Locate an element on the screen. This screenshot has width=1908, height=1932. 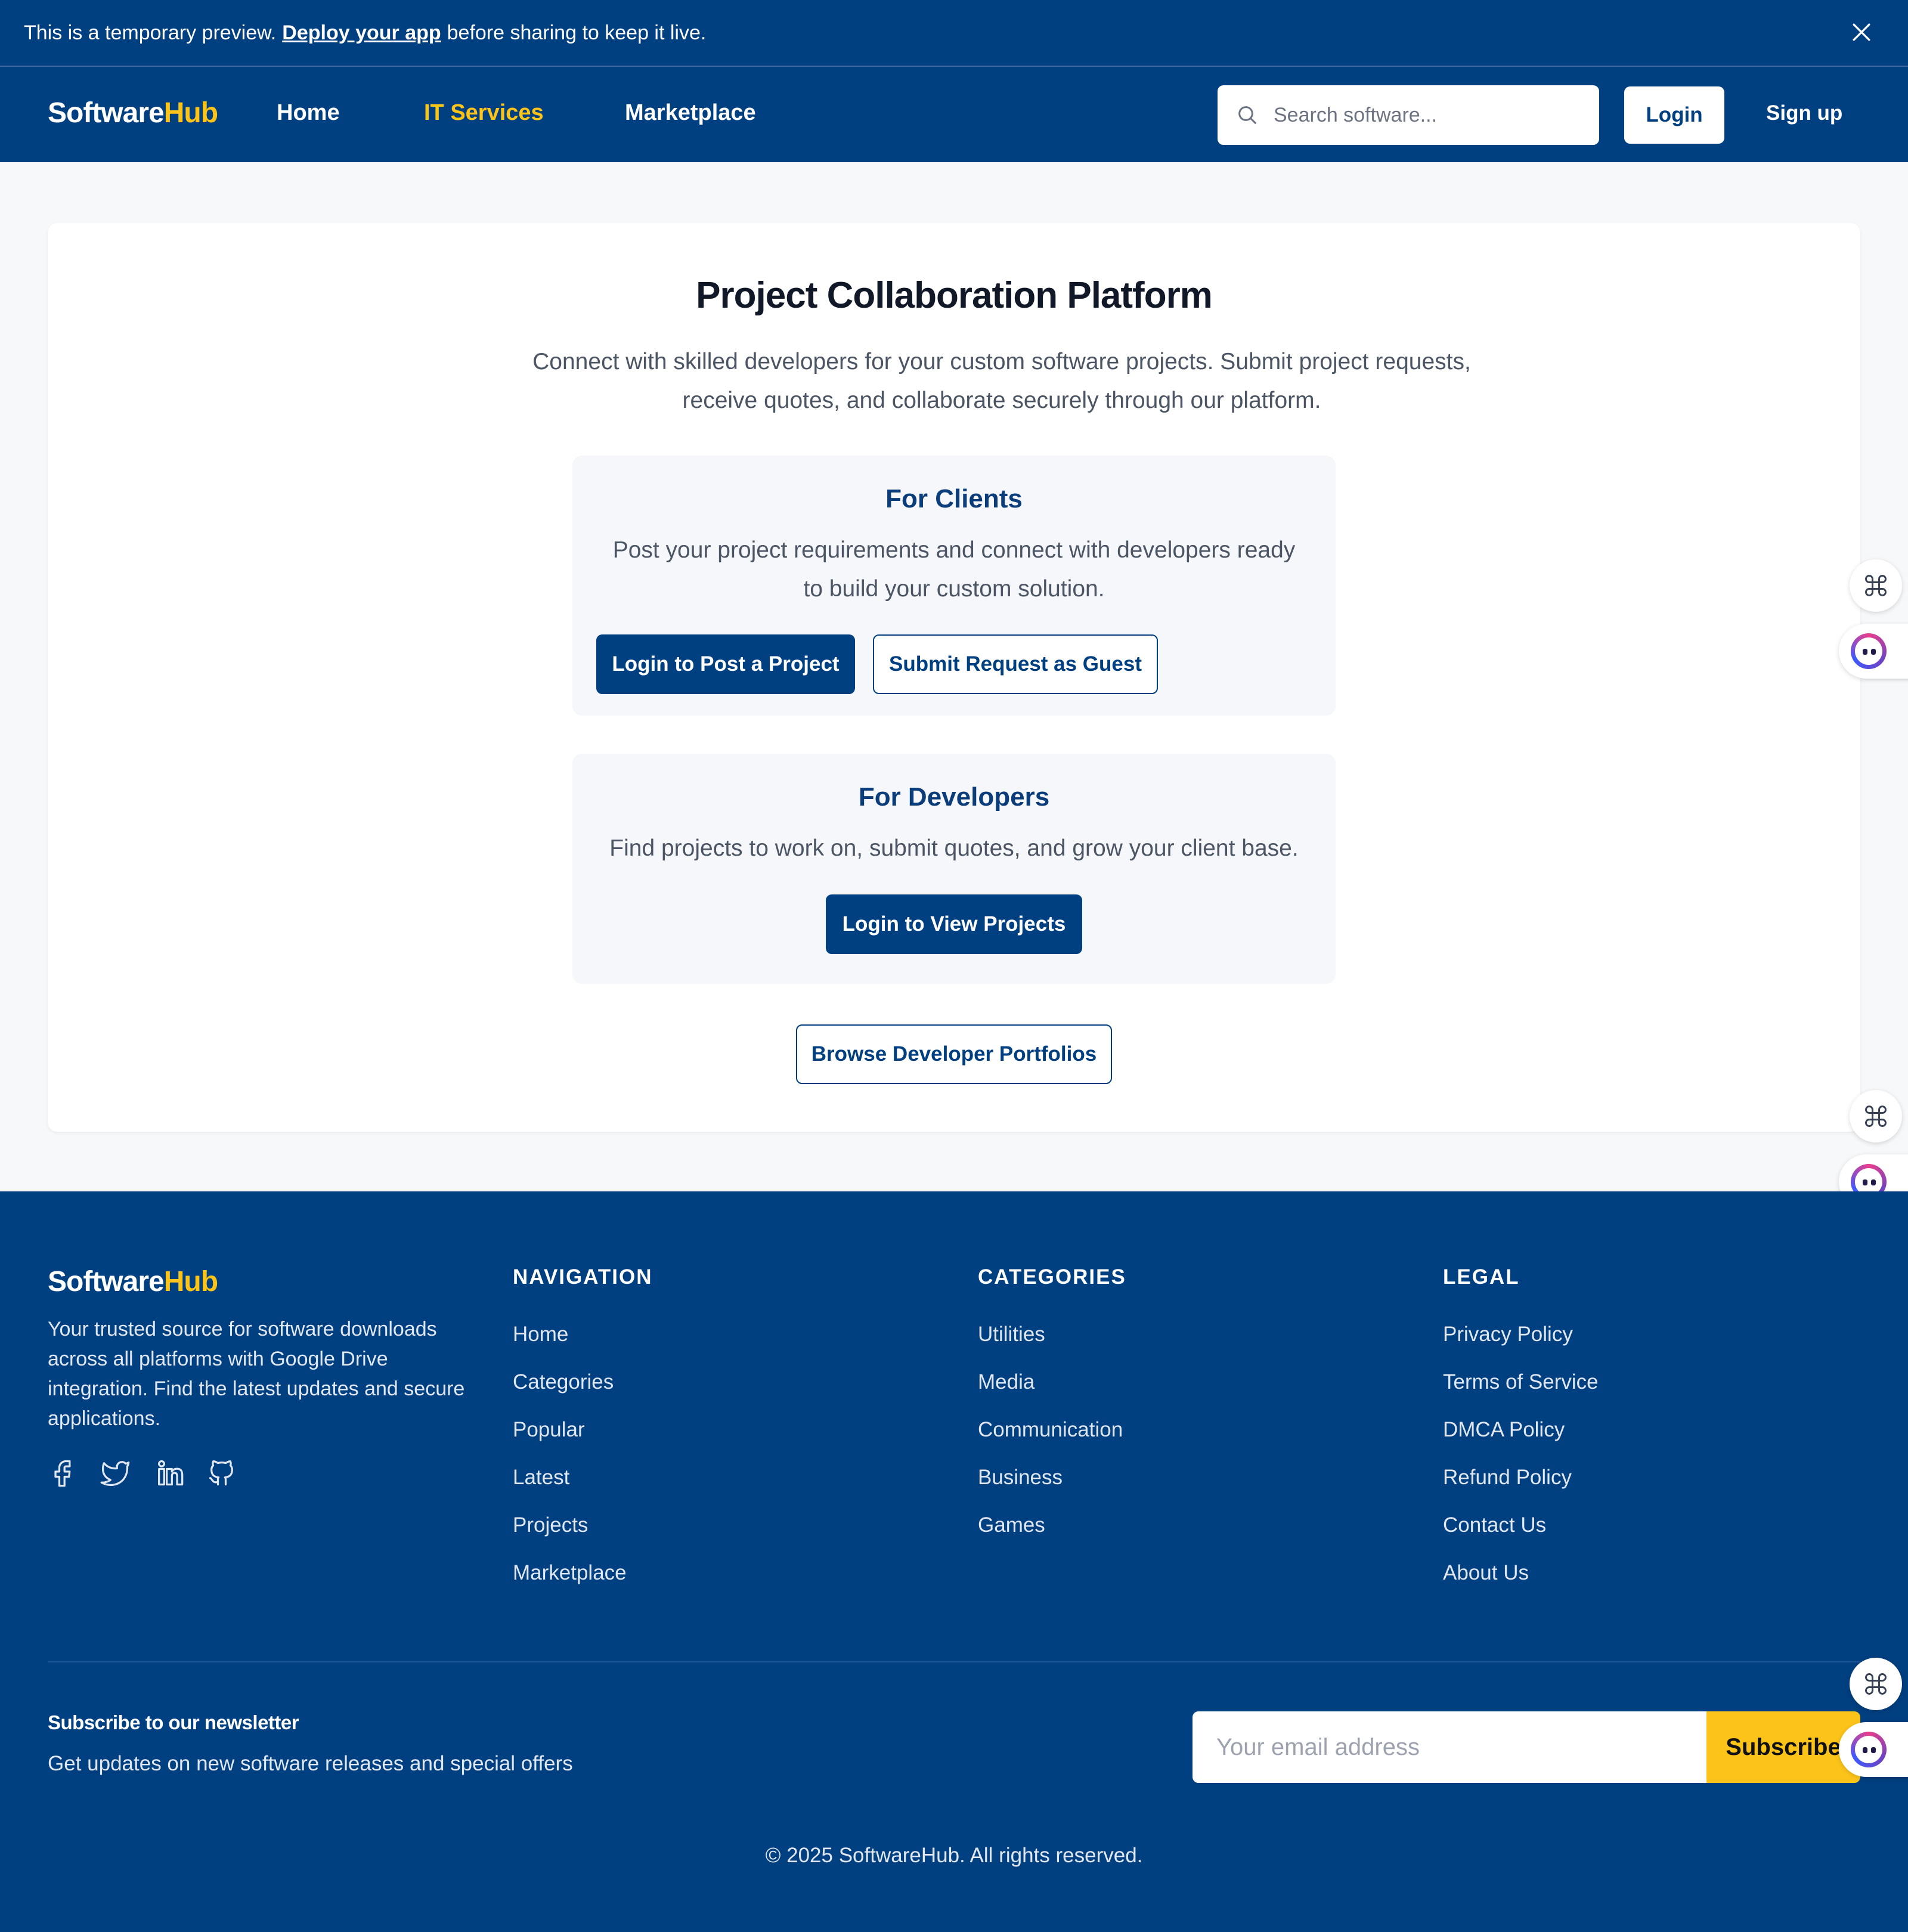
newsletter-email-input is located at coordinates (1449, 1747).